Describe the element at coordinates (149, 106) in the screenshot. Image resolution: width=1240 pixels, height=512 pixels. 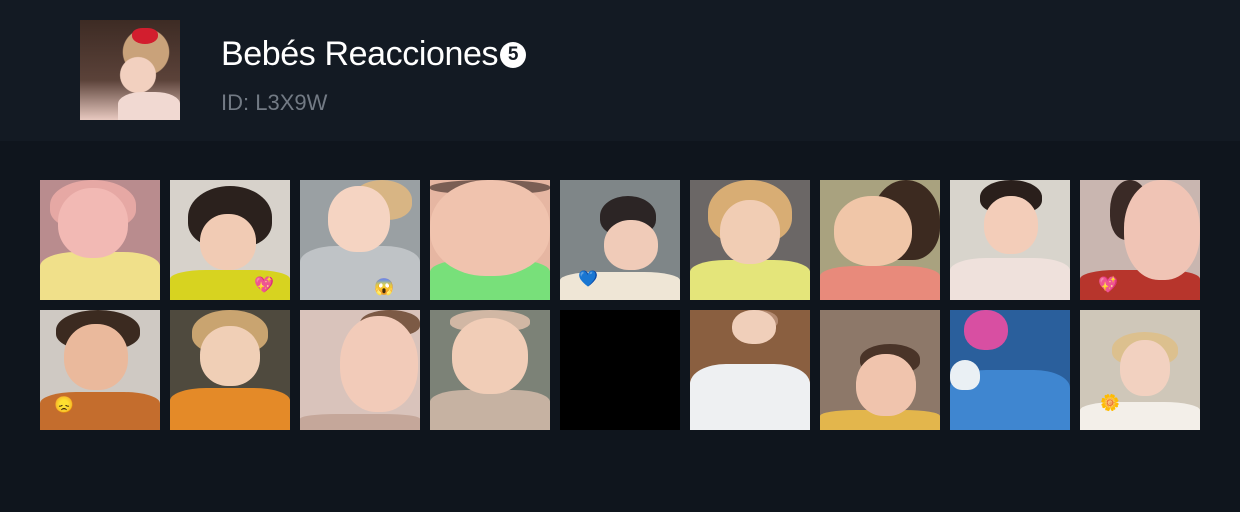
I see `shirt-shape` at that location.